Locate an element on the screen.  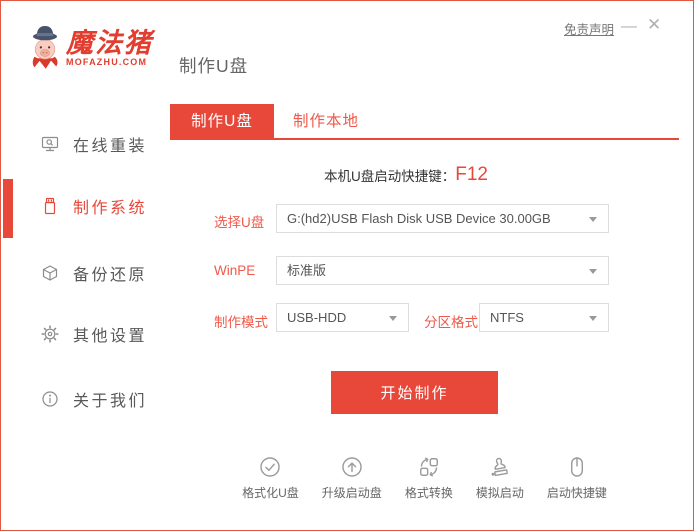
tool-label: 启动快捷键 is located at coordinates (576, 493).